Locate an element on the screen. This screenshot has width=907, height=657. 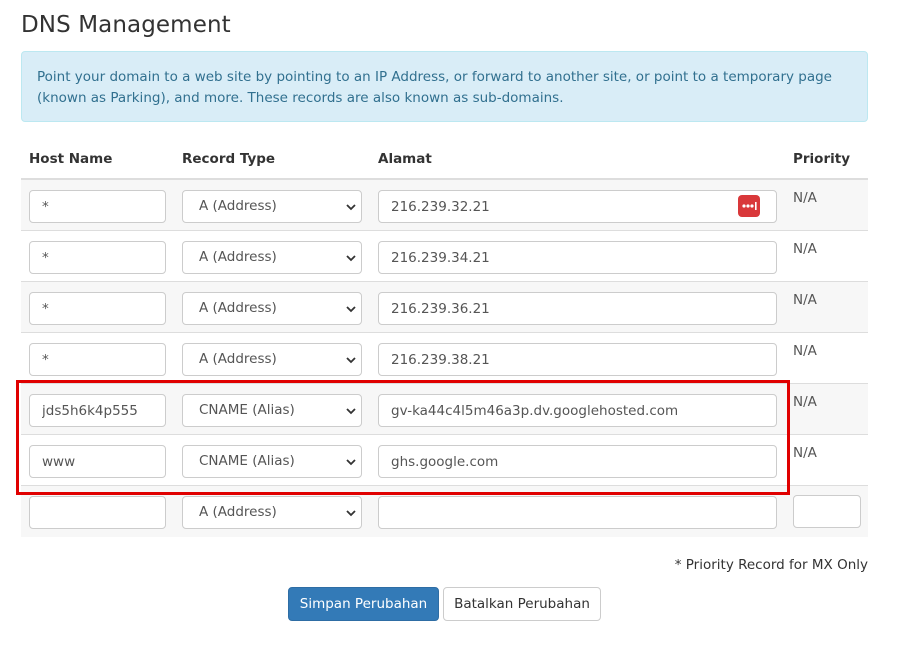
cancel-changes-button: Batalkan Perubahan is located at coordinates (522, 604).